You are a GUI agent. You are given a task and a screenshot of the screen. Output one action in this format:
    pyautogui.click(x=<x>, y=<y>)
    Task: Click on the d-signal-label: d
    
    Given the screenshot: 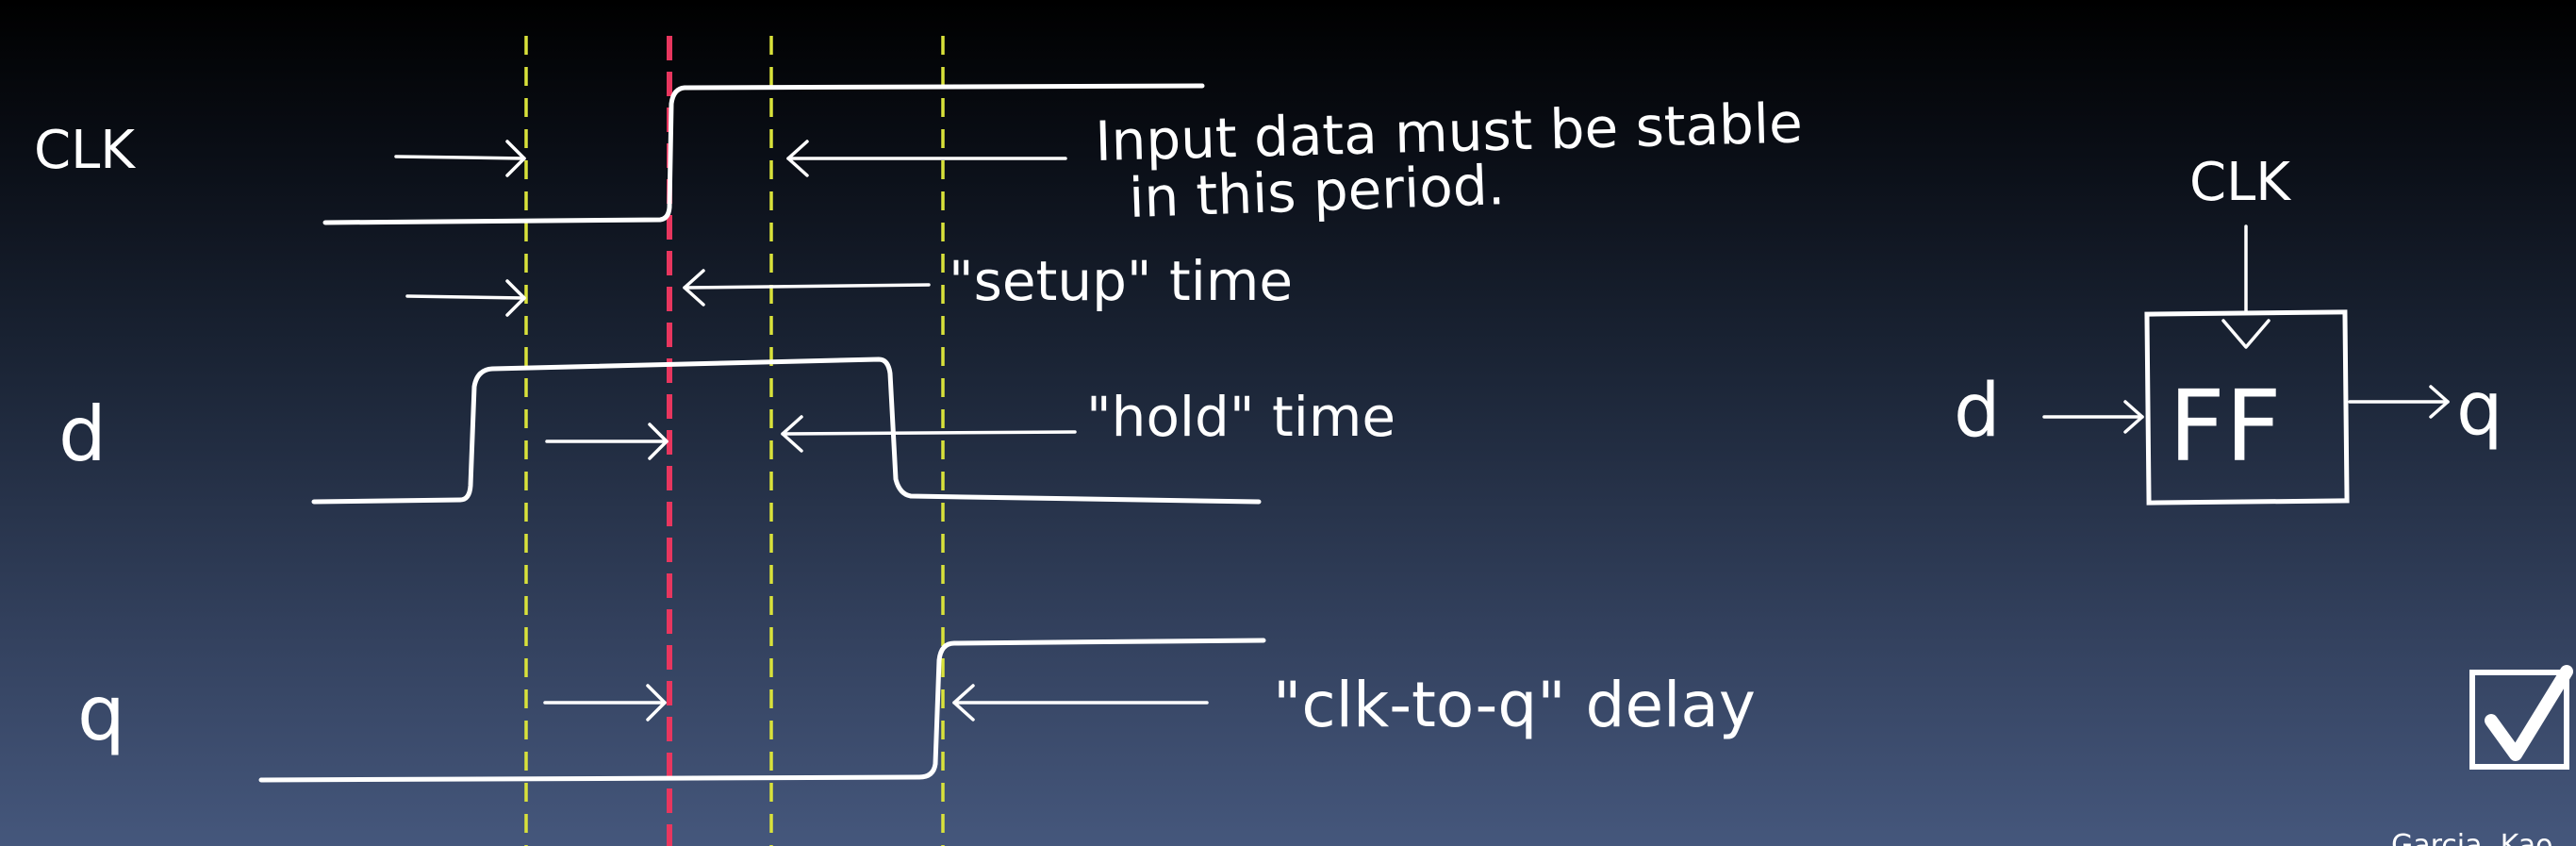 What is the action you would take?
    pyautogui.click(x=82, y=434)
    